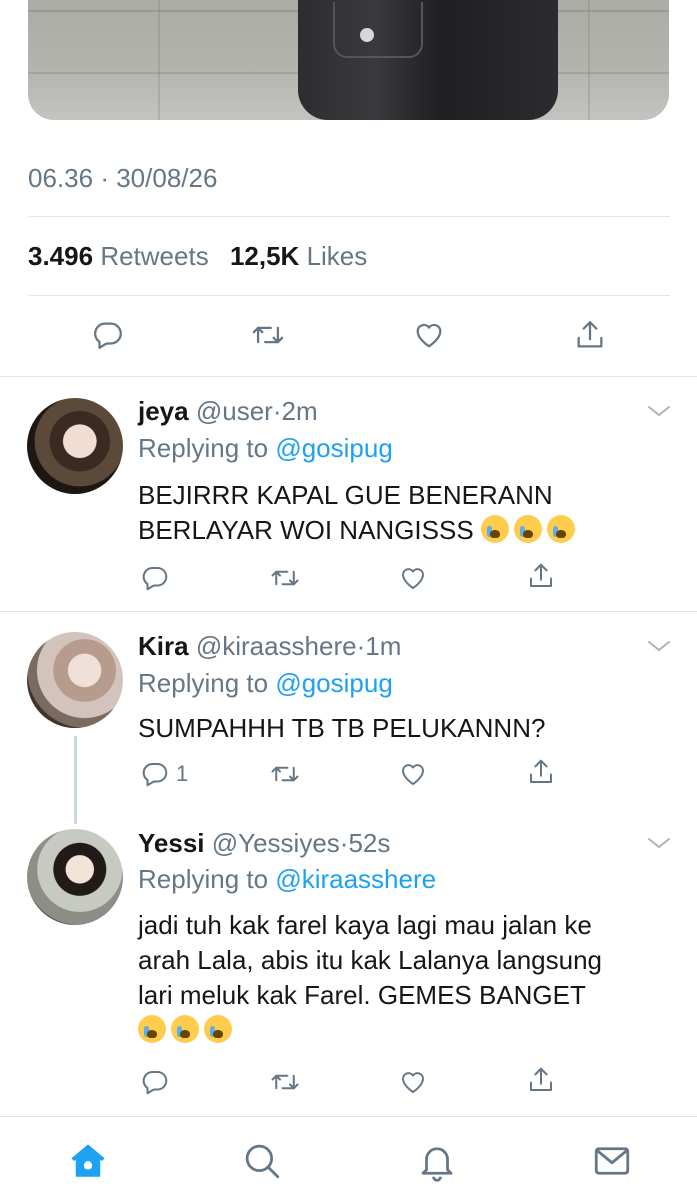 The height and width of the screenshot is (1200, 697). I want to click on replying-to: Replying to @kiraasshere, so click(287, 879).